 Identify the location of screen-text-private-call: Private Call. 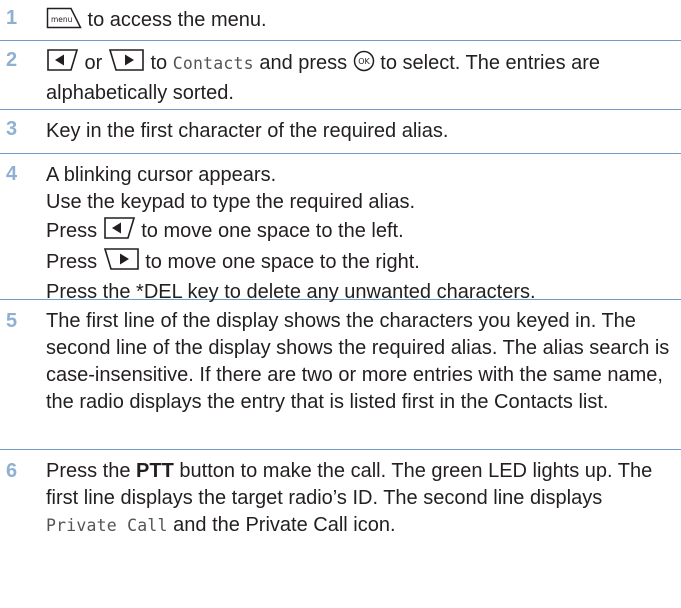
(107, 525).